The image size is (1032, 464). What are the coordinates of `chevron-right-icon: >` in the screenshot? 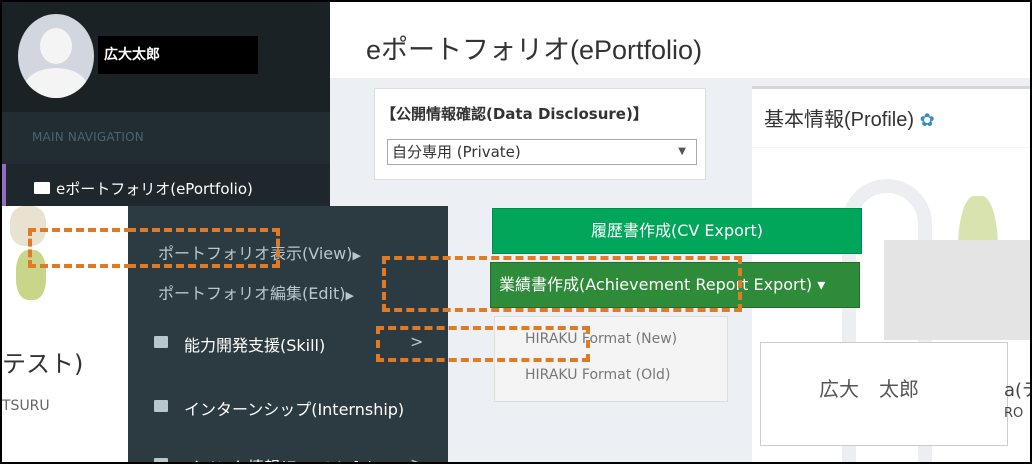 It's located at (417, 459).